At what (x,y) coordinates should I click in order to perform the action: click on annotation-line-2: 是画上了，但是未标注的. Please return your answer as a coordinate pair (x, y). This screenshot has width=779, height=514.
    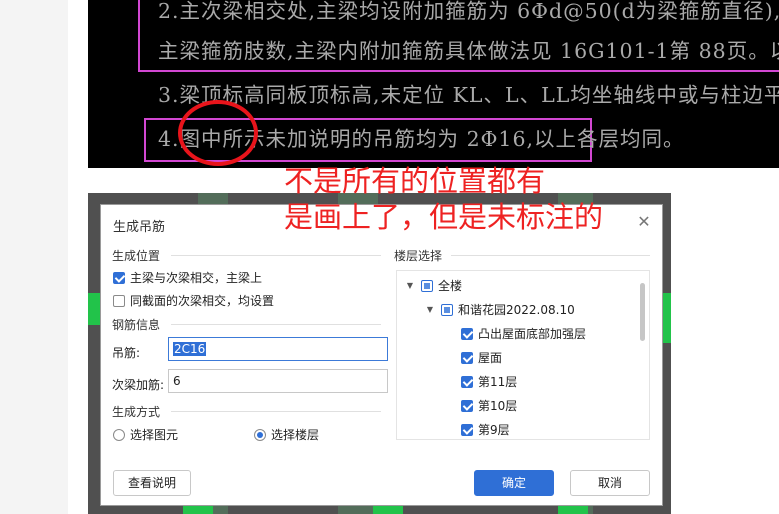
    Looking at the image, I should click on (444, 217).